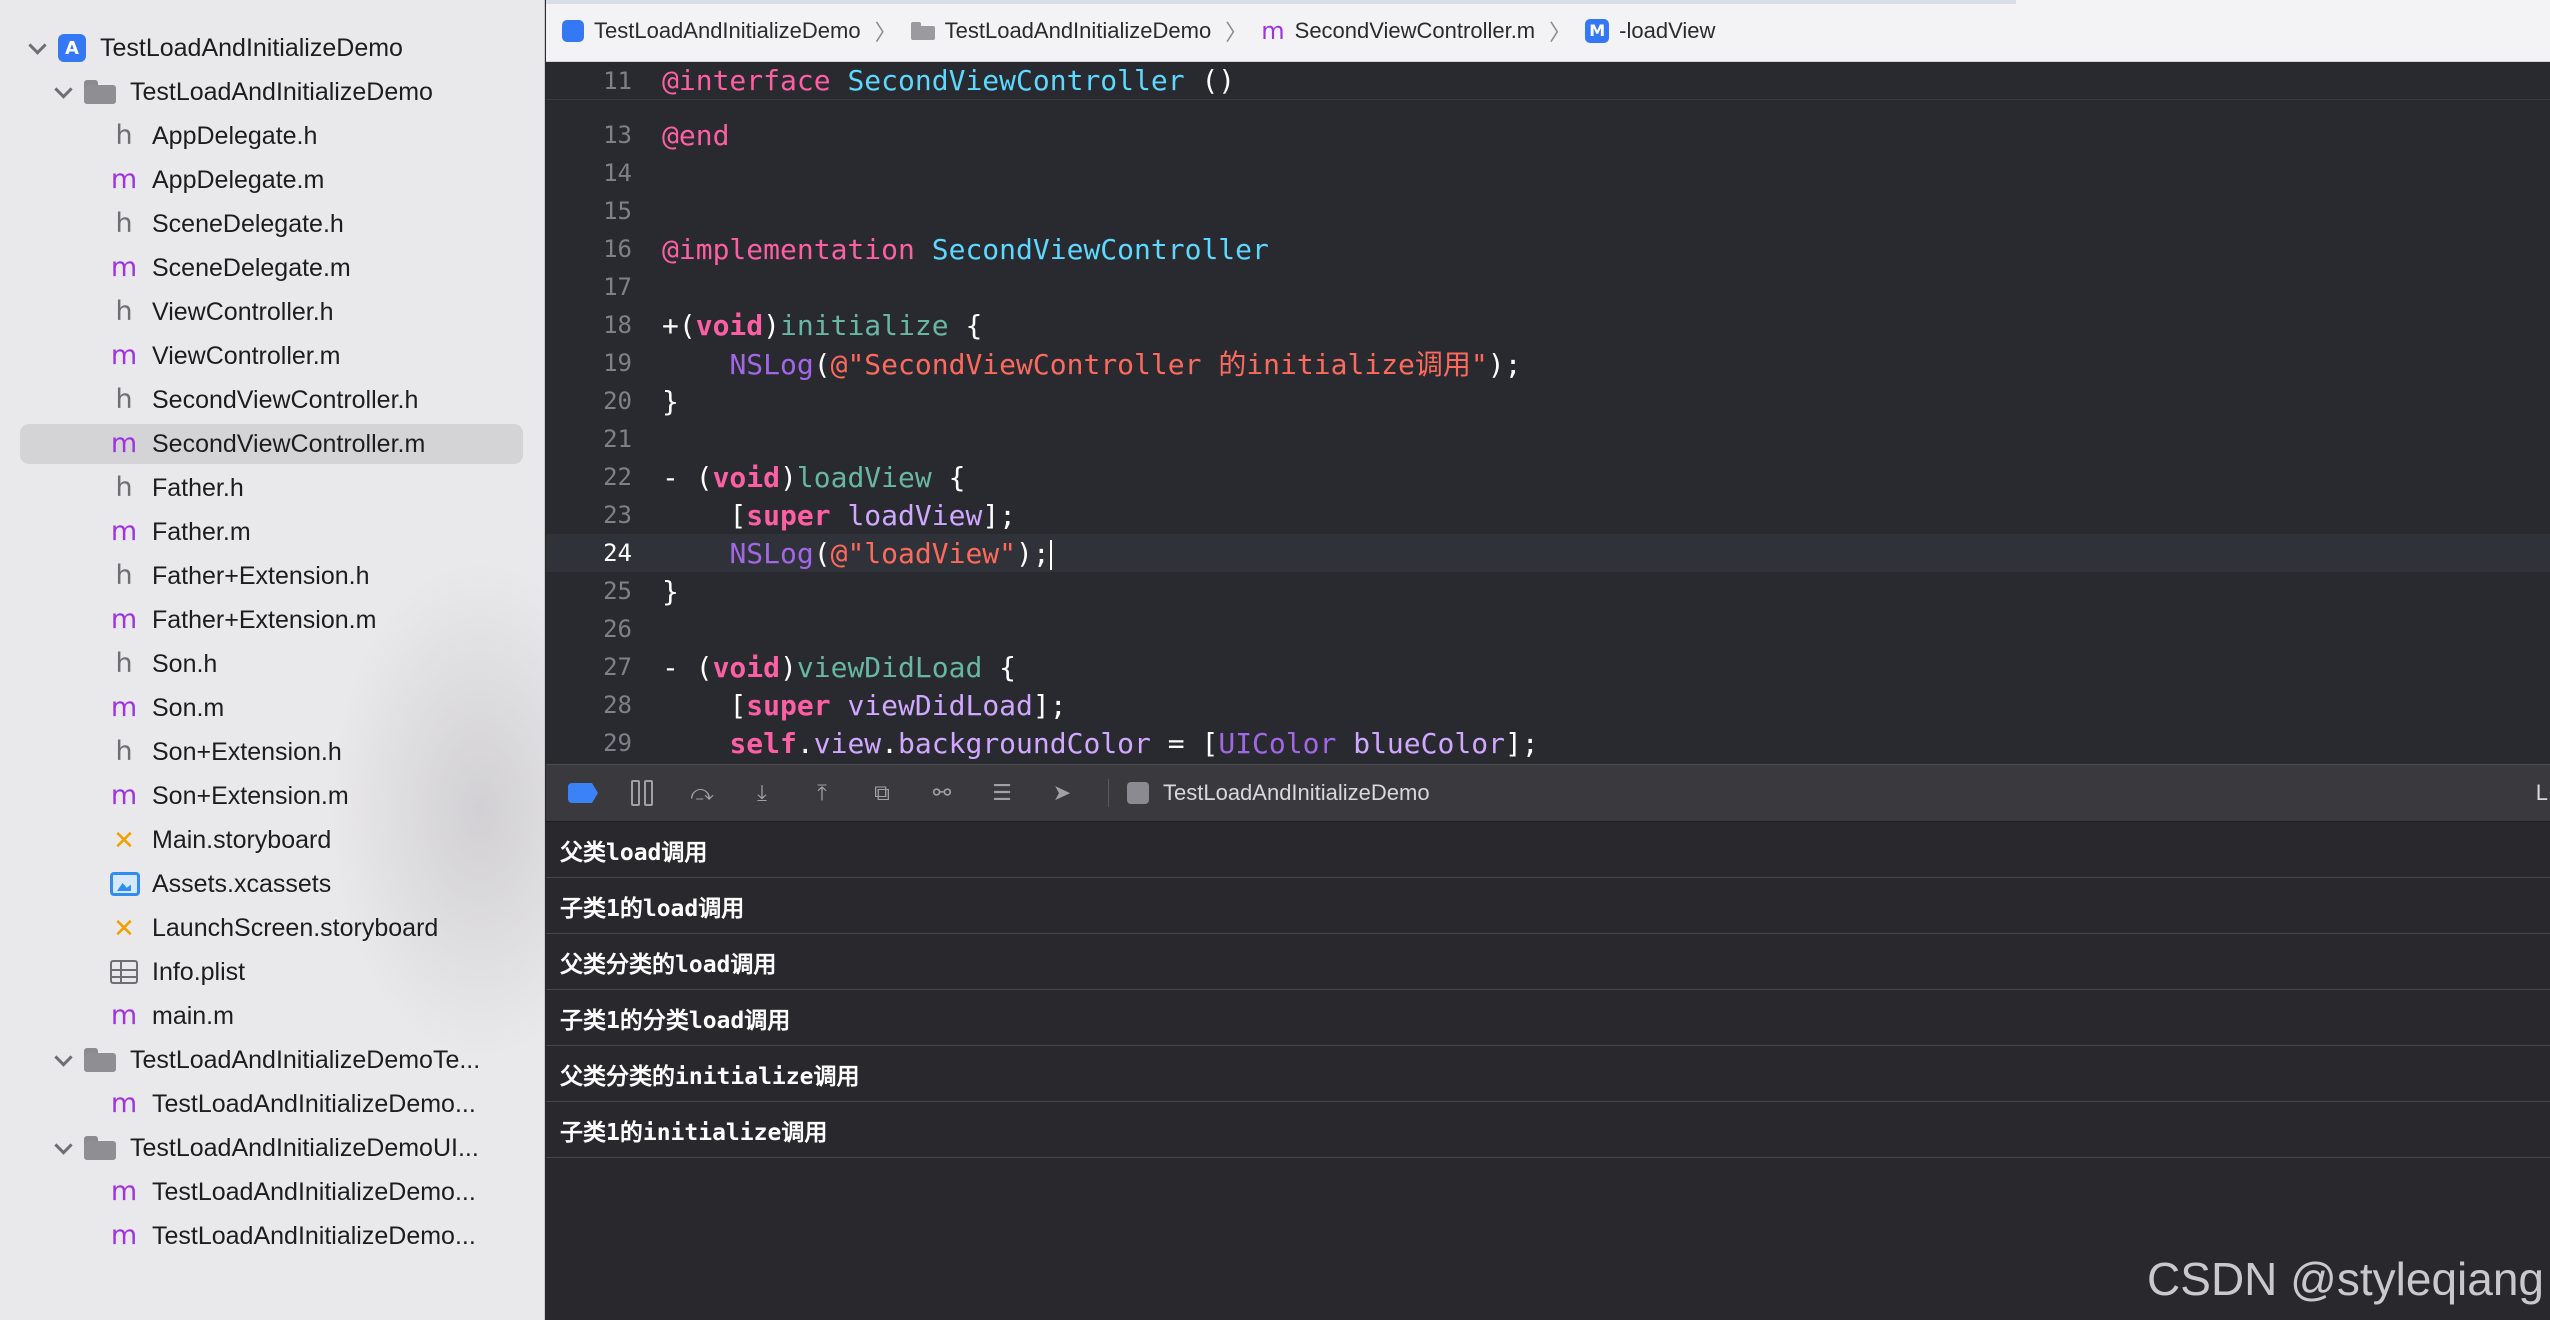  I want to click on tree-item-file: m ViewController.m, so click(225, 356).